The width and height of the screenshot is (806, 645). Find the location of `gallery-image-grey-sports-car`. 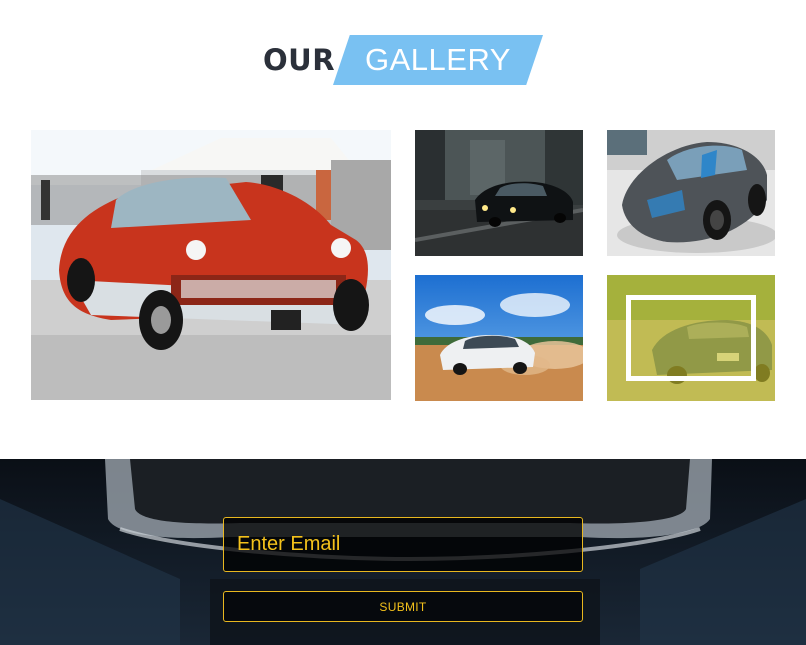

gallery-image-grey-sports-car is located at coordinates (691, 193).